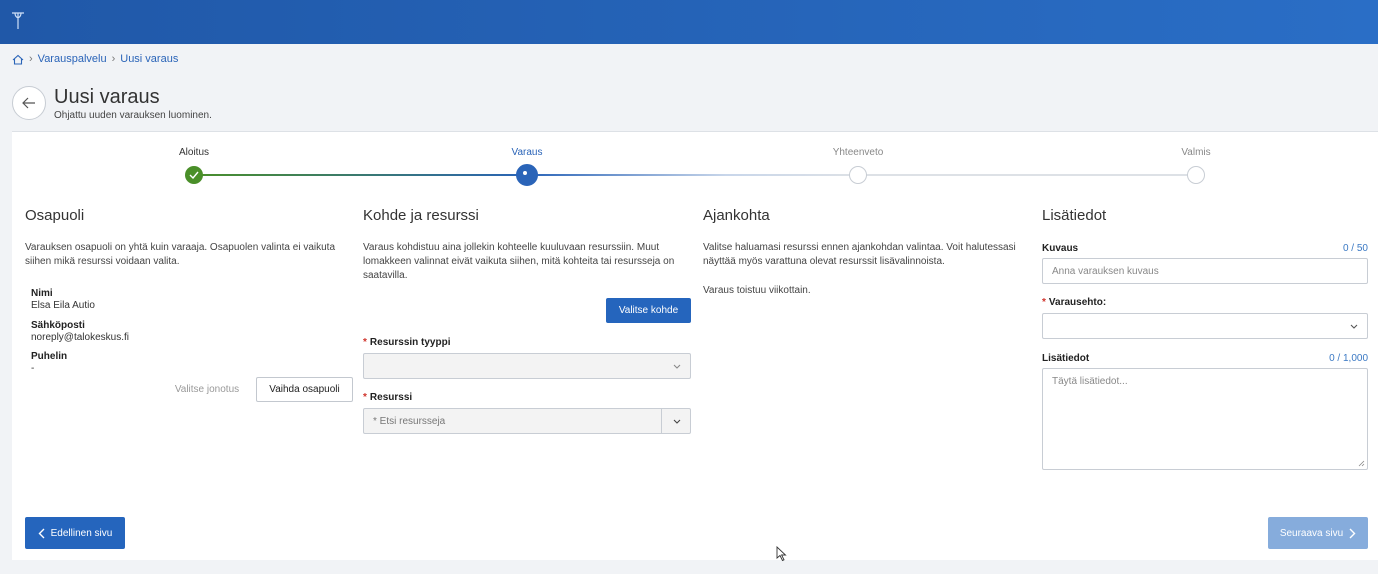 Image resolution: width=1378 pixels, height=574 pixels. I want to click on next-page-label: Seuraava sivu, so click(1311, 533).